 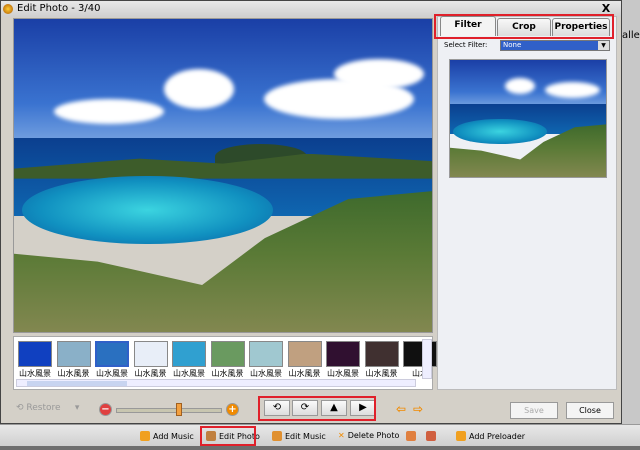 I want to click on preloader-icon, so click(x=461, y=436).